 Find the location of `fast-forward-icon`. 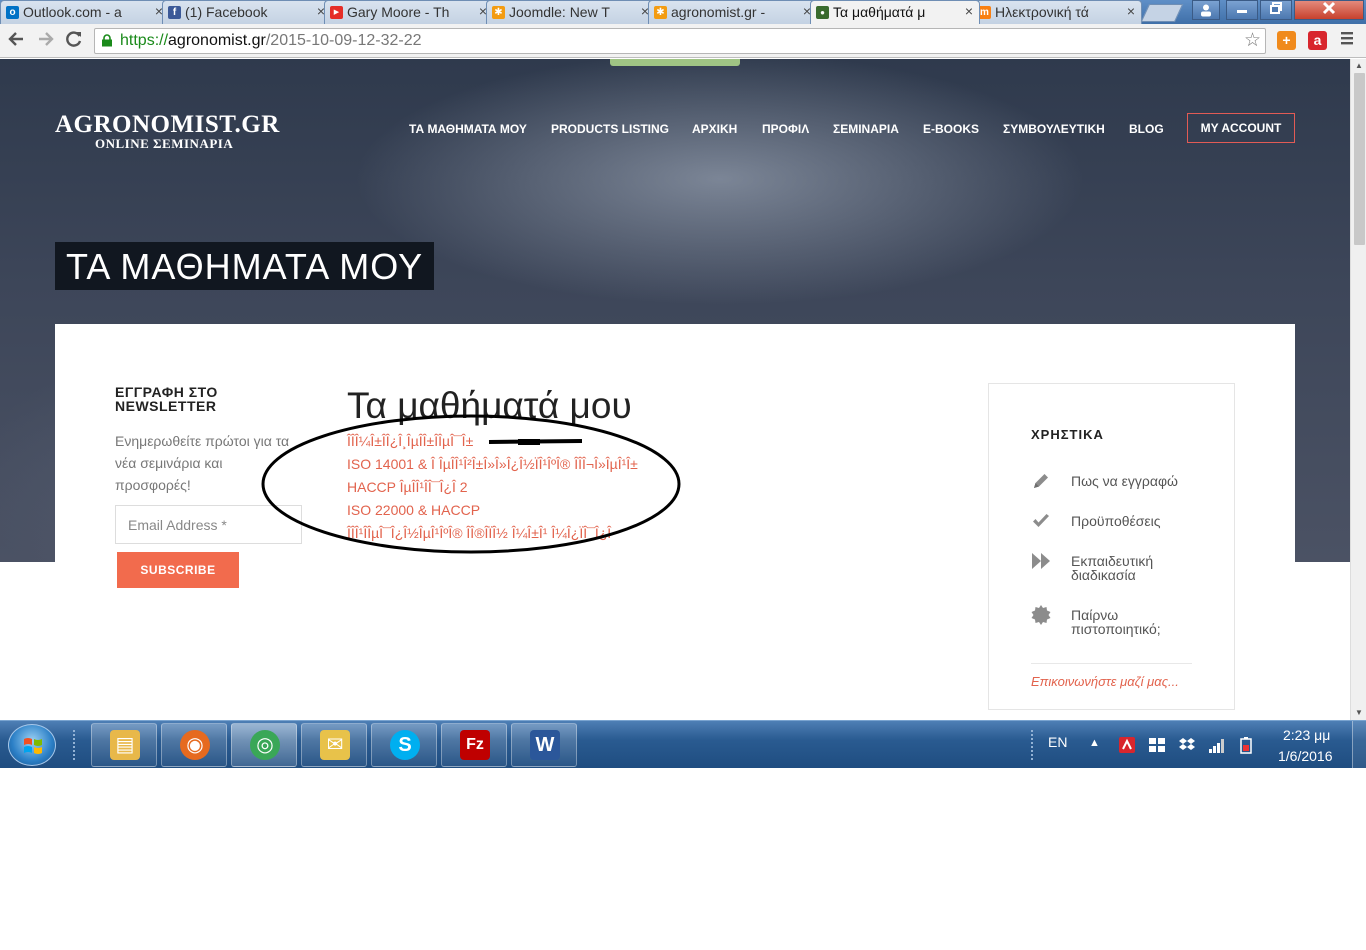

fast-forward-icon is located at coordinates (1041, 561).